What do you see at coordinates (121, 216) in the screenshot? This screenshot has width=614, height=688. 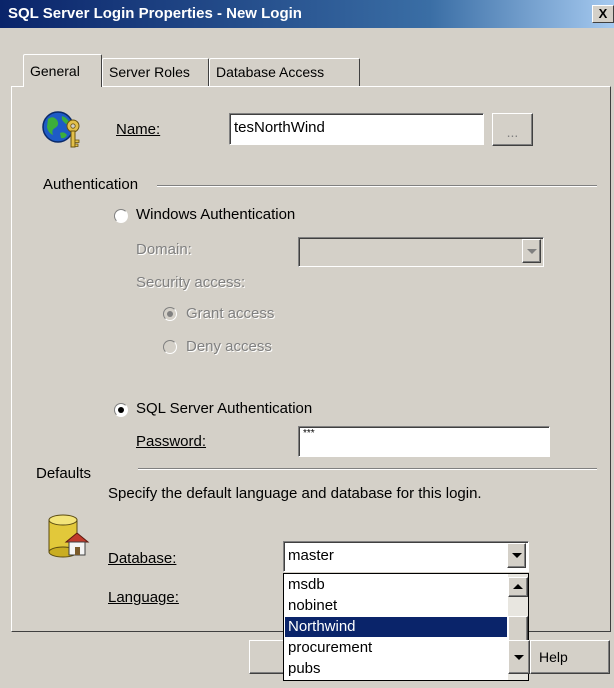 I see `windows-auth-radio` at bounding box center [121, 216].